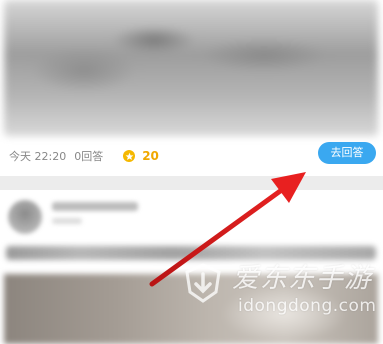 Image resolution: width=383 pixels, height=344 pixels. Describe the element at coordinates (141, 156) in the screenshot. I see `reward: 20` at that location.